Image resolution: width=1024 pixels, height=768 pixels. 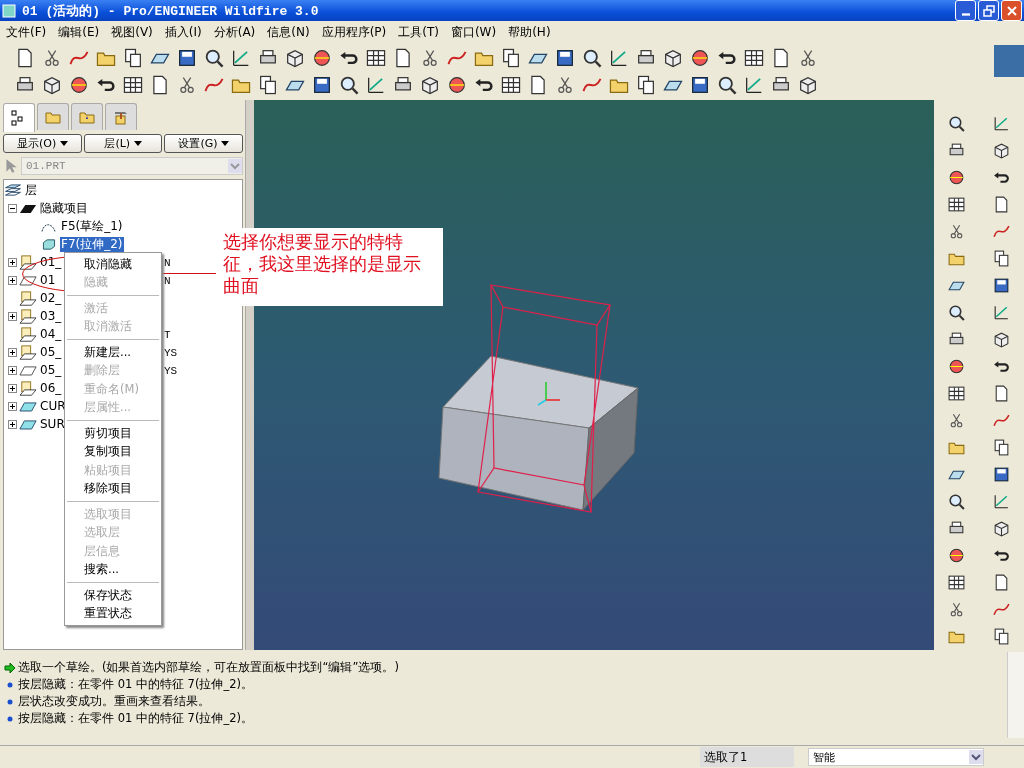 What do you see at coordinates (288, 32) in the screenshot?
I see `menu-item: 信息(N)` at bounding box center [288, 32].